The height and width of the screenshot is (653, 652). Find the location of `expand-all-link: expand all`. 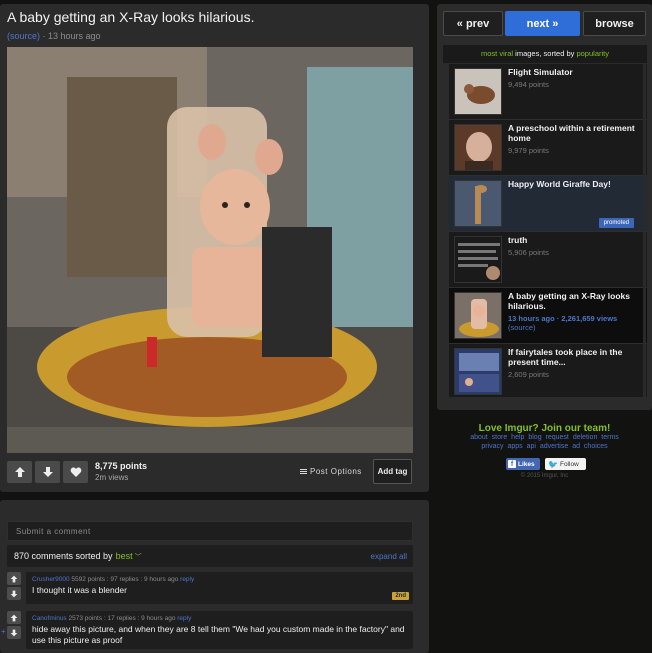

expand-all-link: expand all is located at coordinates (389, 556).